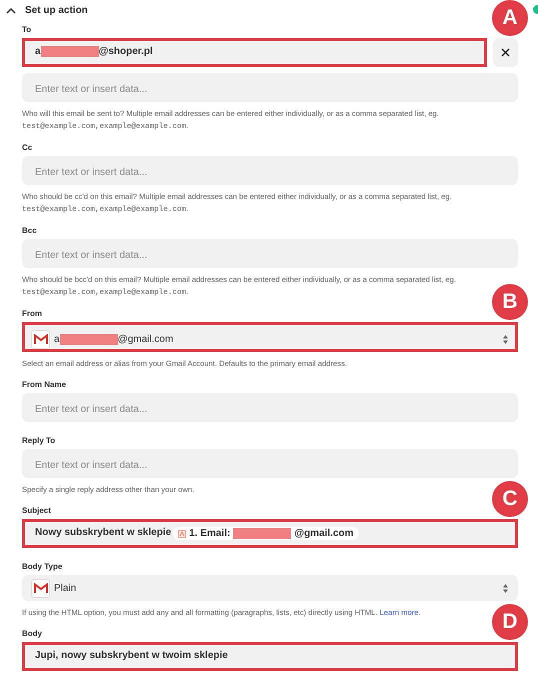  I want to click on input-field: a @shoper.pl, so click(254, 52).